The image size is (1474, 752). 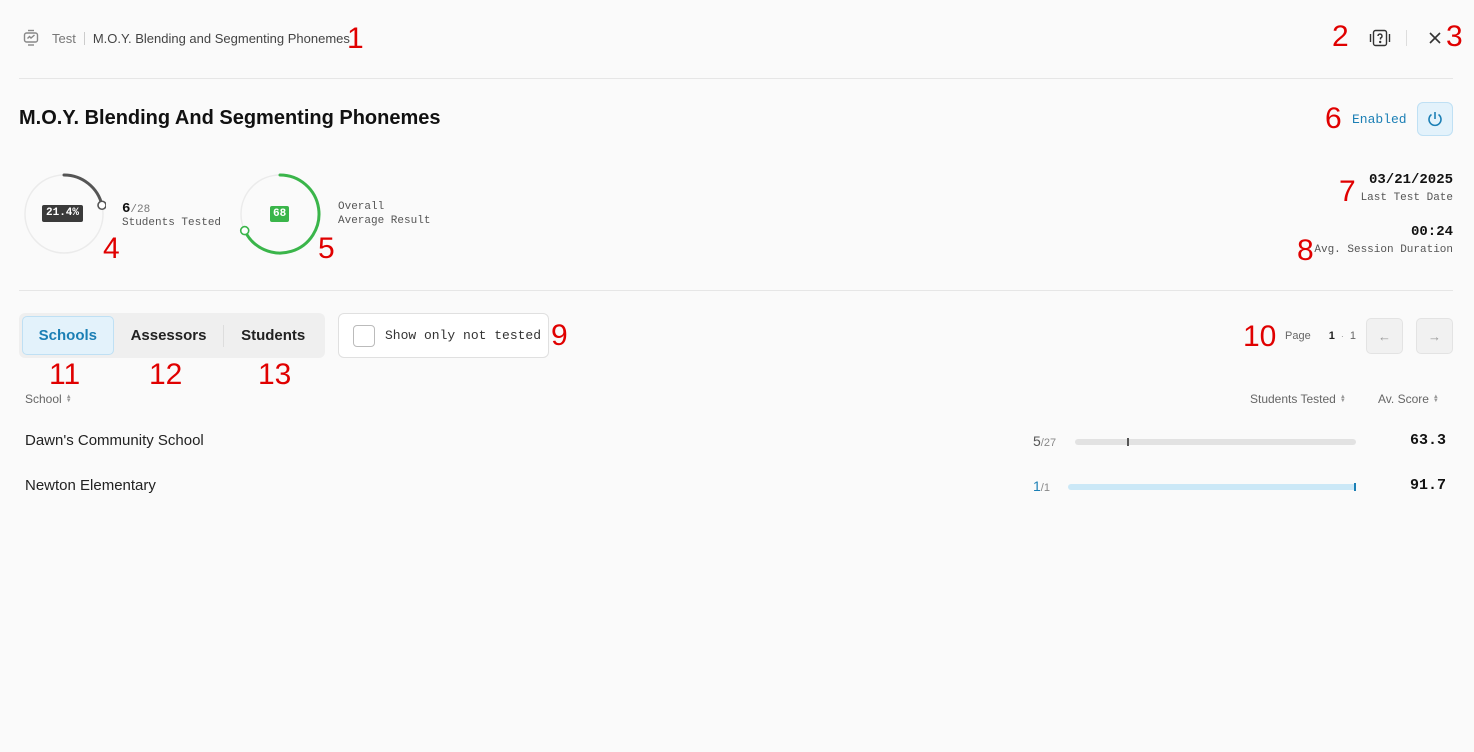 I want to click on show-not-tested-label: Show only not tested, so click(x=463, y=335).